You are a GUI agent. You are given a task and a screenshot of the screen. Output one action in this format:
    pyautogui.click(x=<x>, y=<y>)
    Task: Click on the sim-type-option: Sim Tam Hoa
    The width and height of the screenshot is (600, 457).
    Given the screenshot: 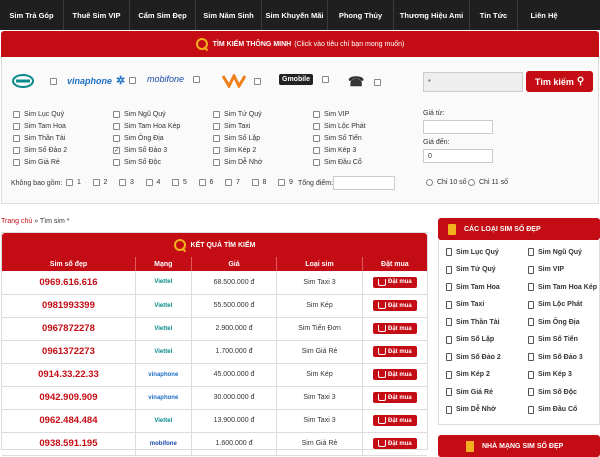 What is the action you would take?
    pyautogui.click(x=39, y=126)
    